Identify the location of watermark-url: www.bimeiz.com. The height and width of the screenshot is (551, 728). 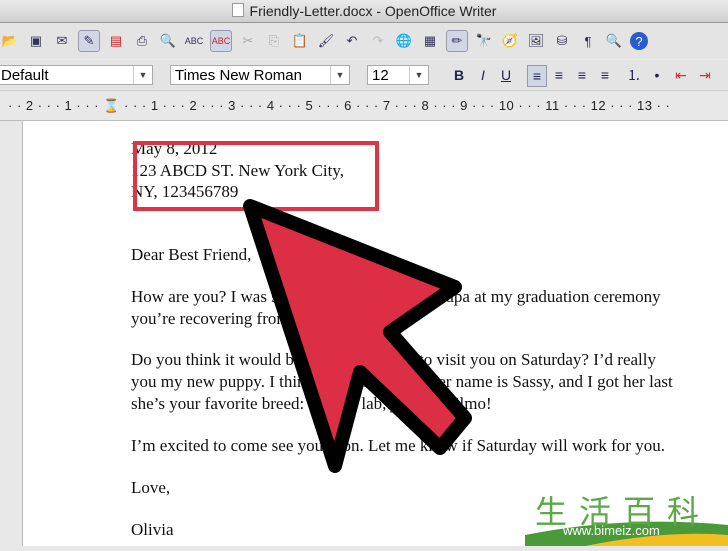
(611, 530).